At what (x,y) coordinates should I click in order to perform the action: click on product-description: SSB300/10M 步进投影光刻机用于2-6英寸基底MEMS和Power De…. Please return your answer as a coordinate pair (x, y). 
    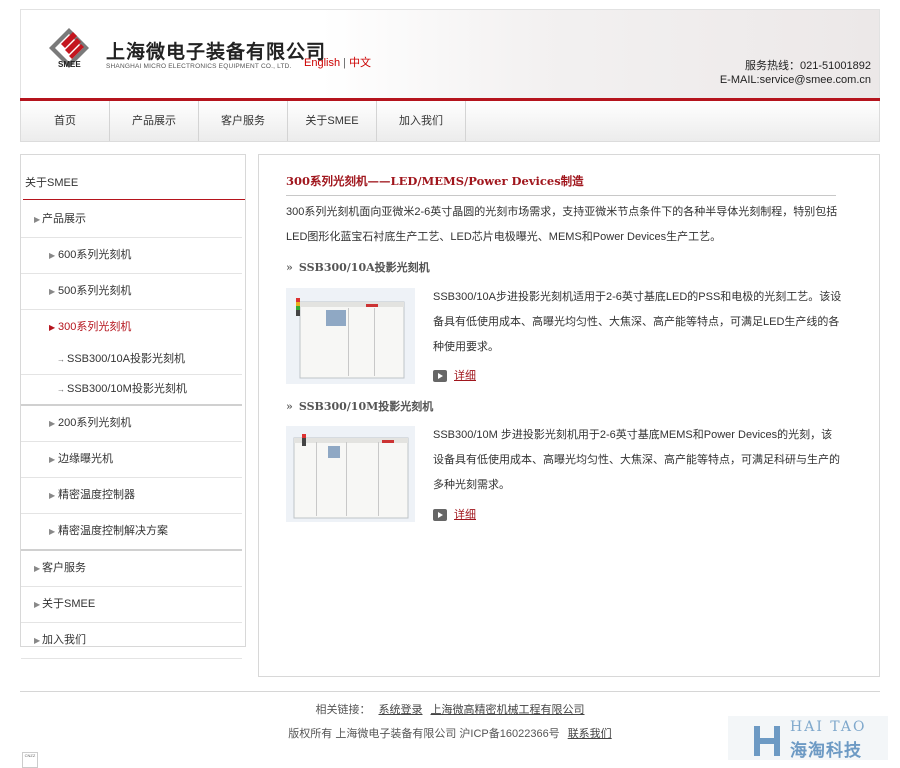
    Looking at the image, I should click on (636, 460).